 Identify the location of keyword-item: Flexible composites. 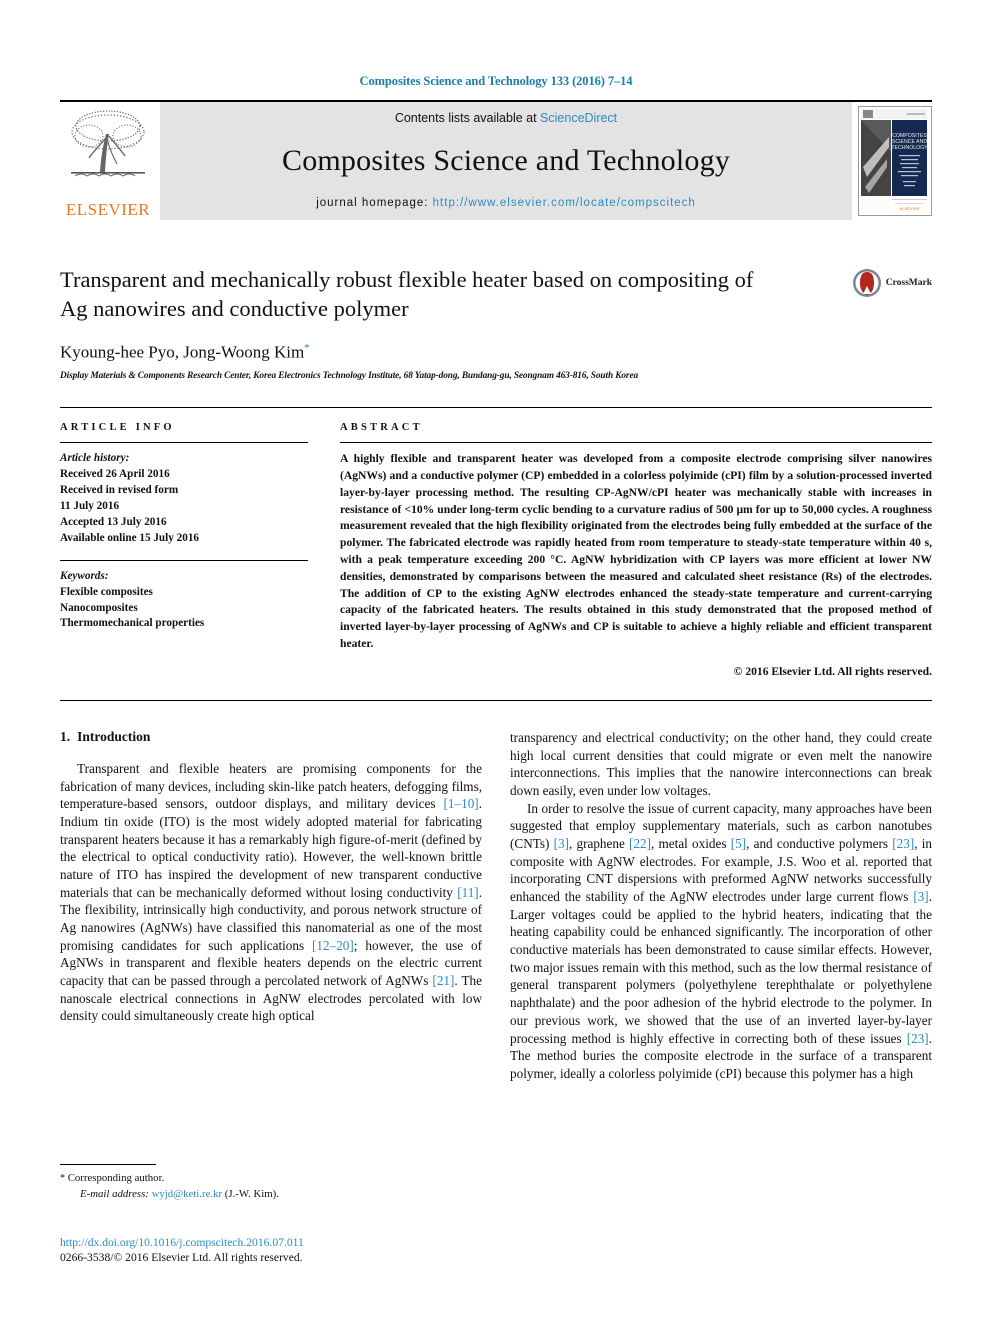
(106, 591).